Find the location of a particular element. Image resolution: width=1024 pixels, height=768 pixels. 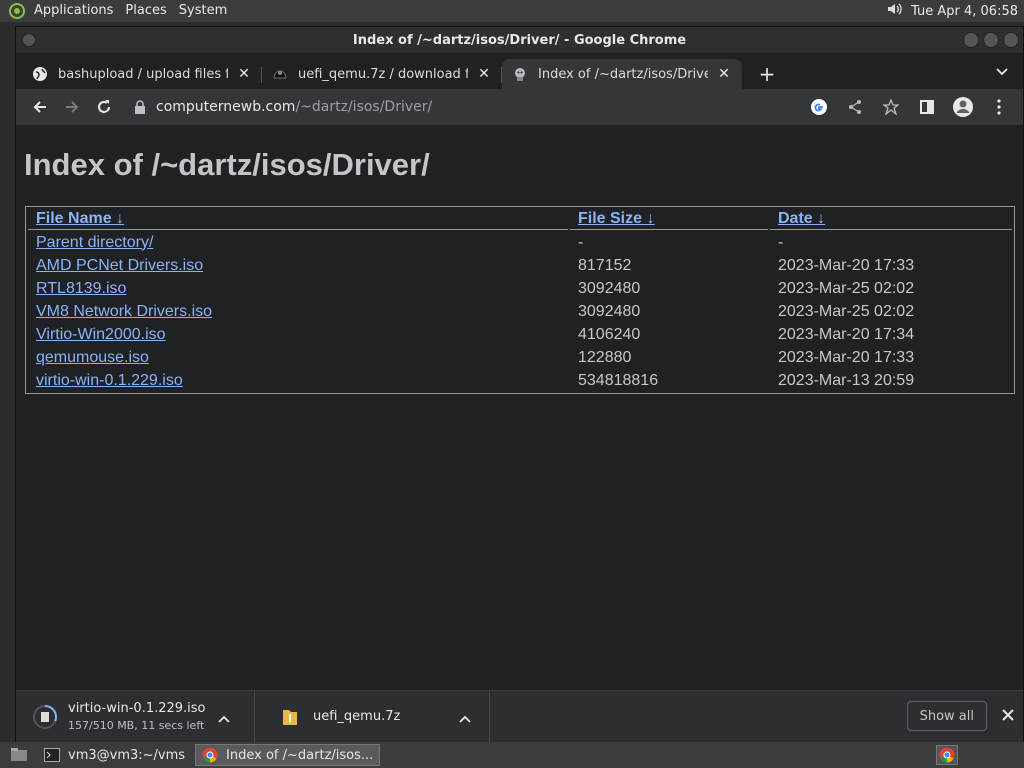

applications-menu: Applications is located at coordinates (73, 11).